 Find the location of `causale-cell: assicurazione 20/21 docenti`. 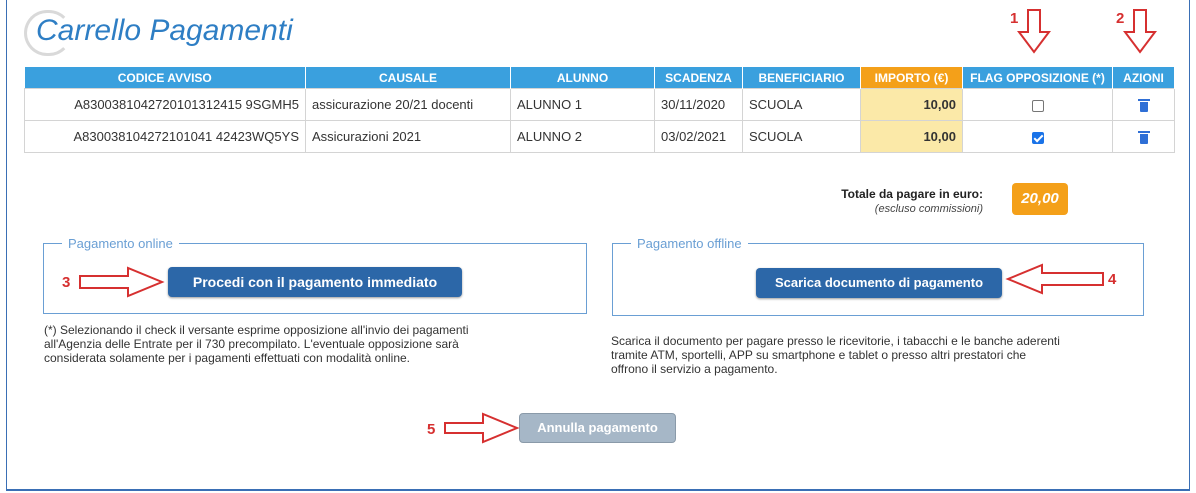

causale-cell: assicurazione 20/21 docenti is located at coordinates (408, 104).